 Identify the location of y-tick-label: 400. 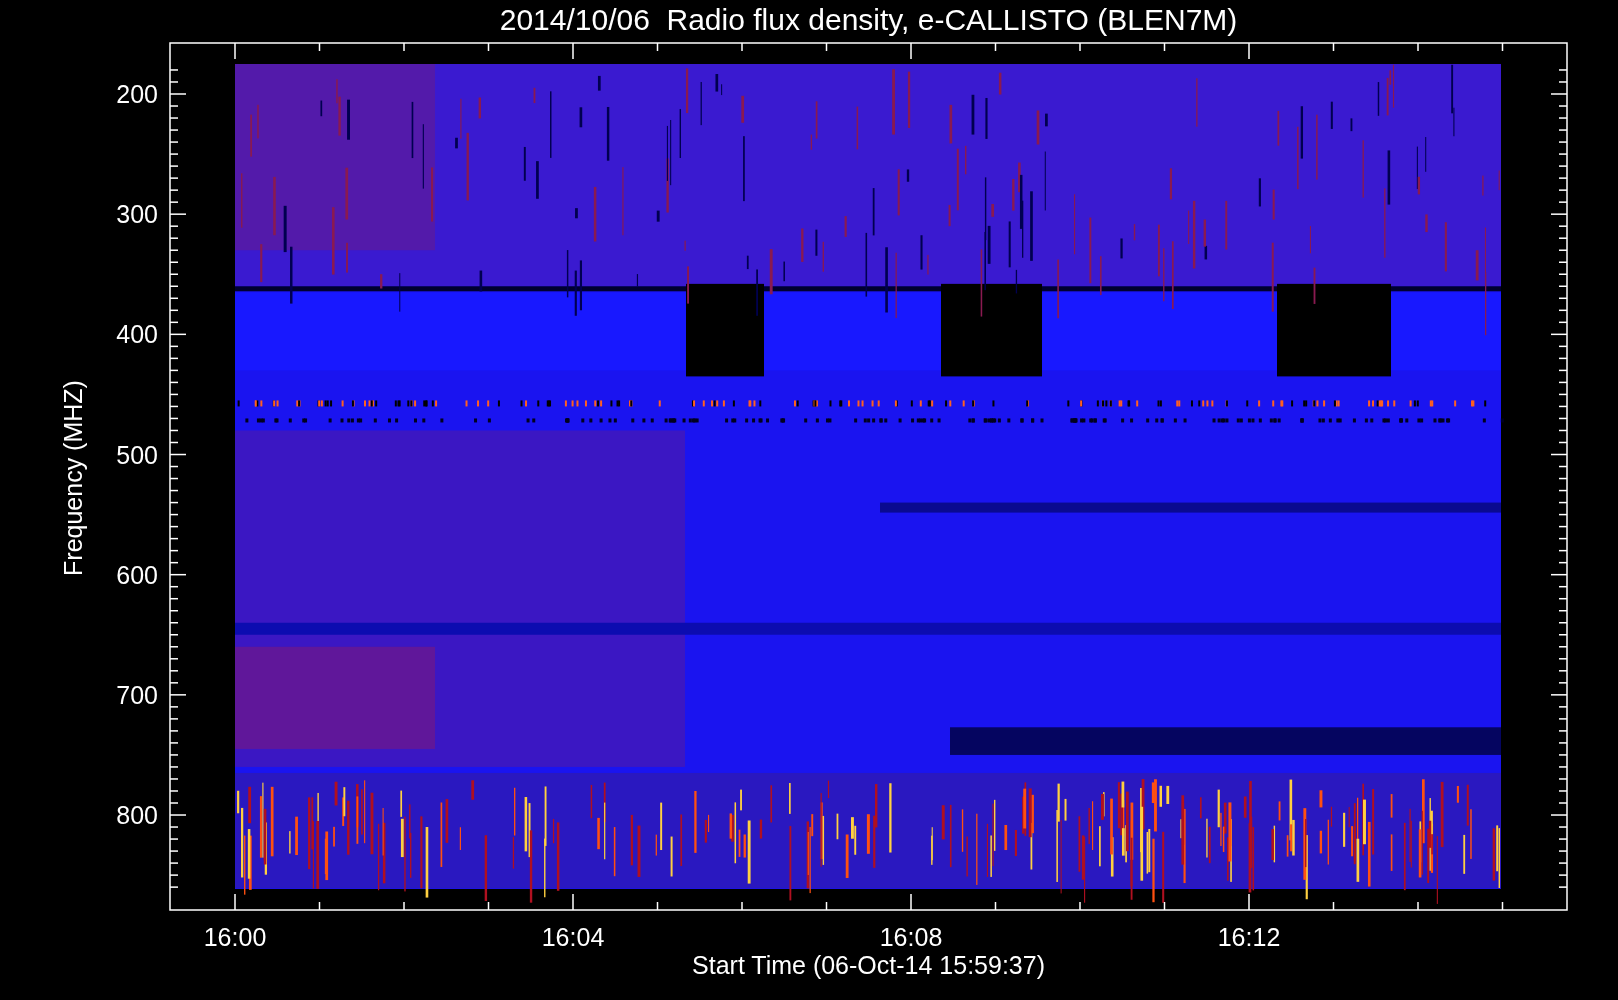
(137, 334).